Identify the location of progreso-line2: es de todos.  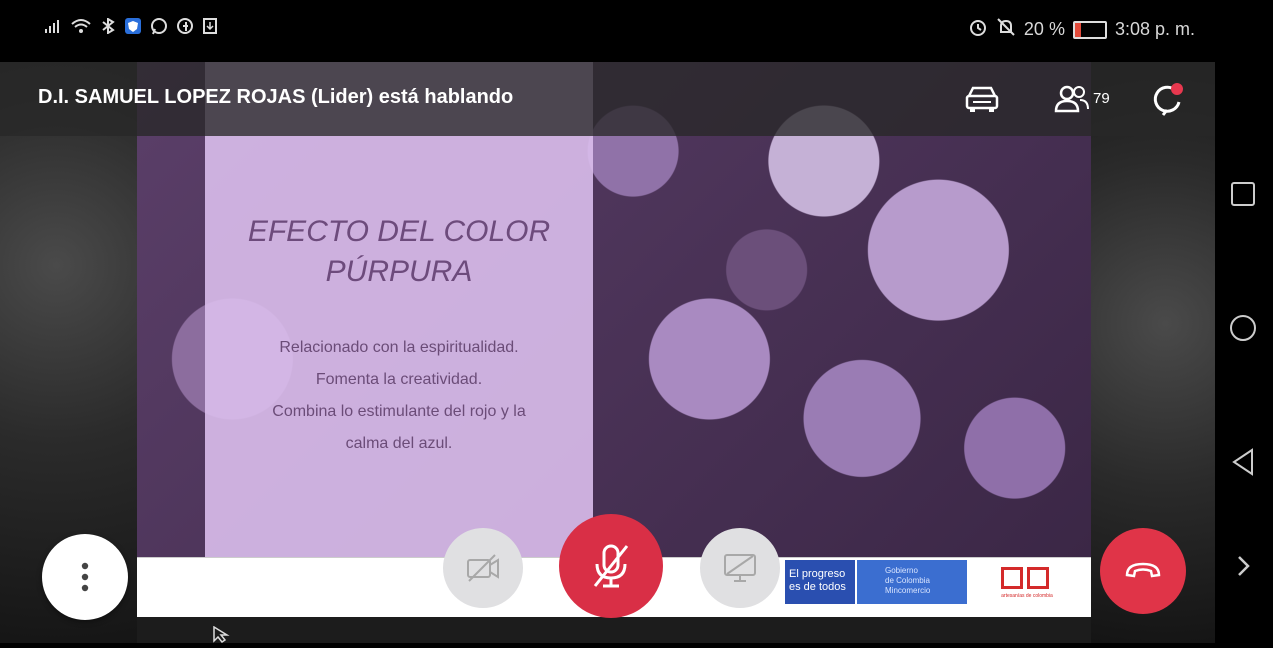
(817, 587).